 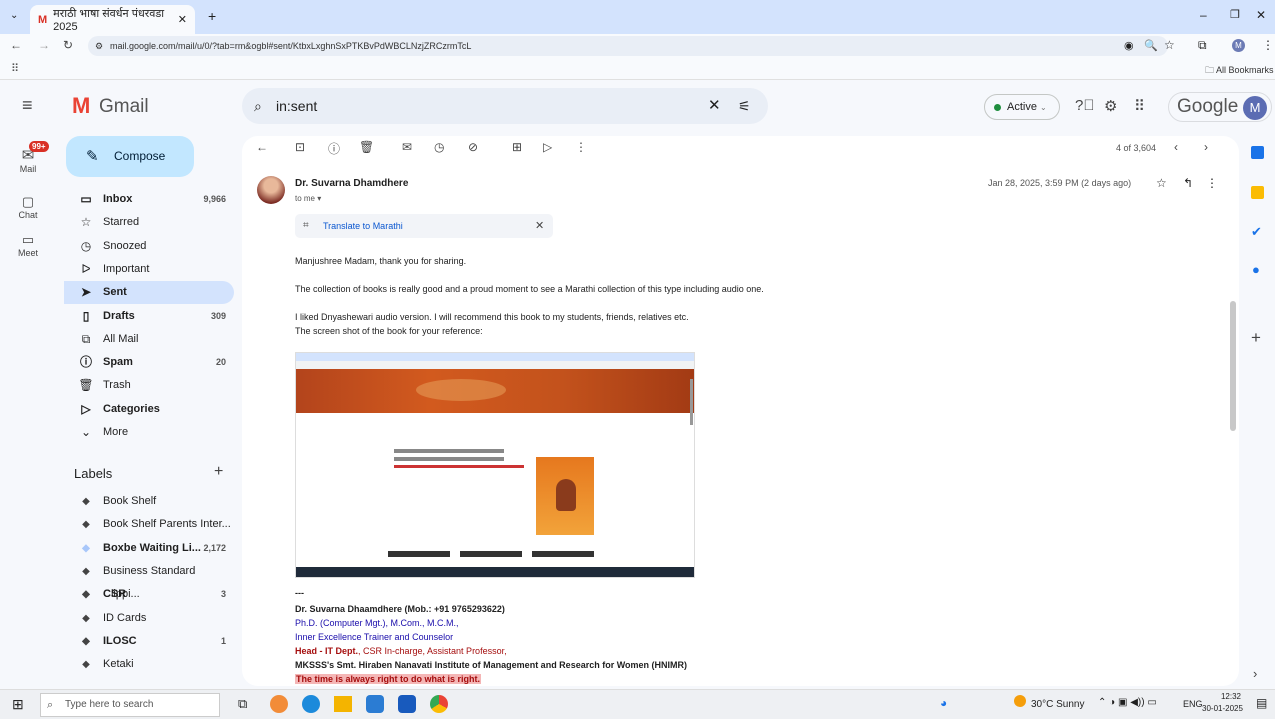 I want to click on word-icon, so click(x=407, y=704).